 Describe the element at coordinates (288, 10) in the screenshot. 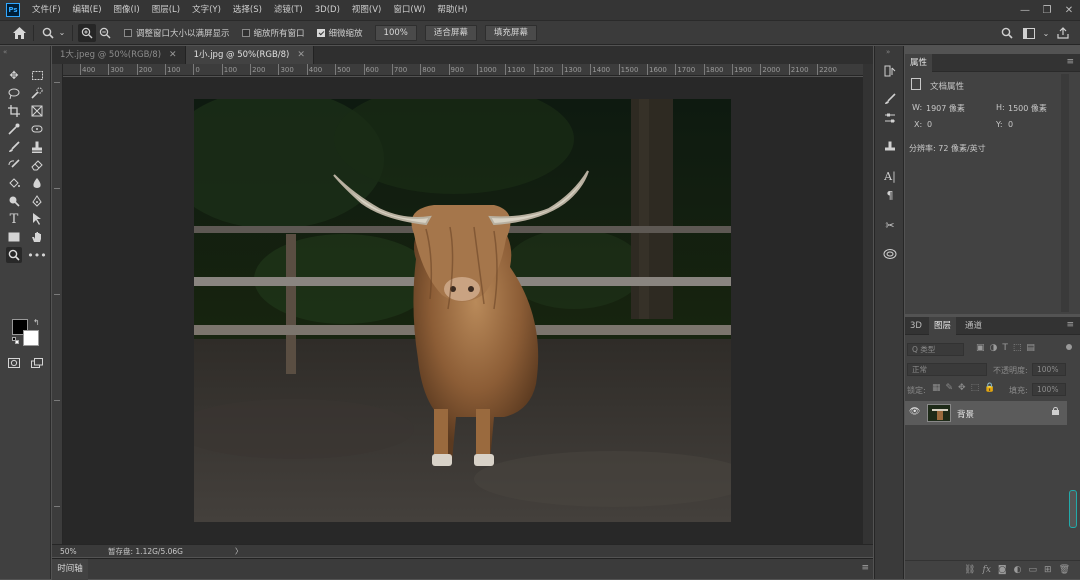

I see `menu-filter: 滤镜(T)` at that location.